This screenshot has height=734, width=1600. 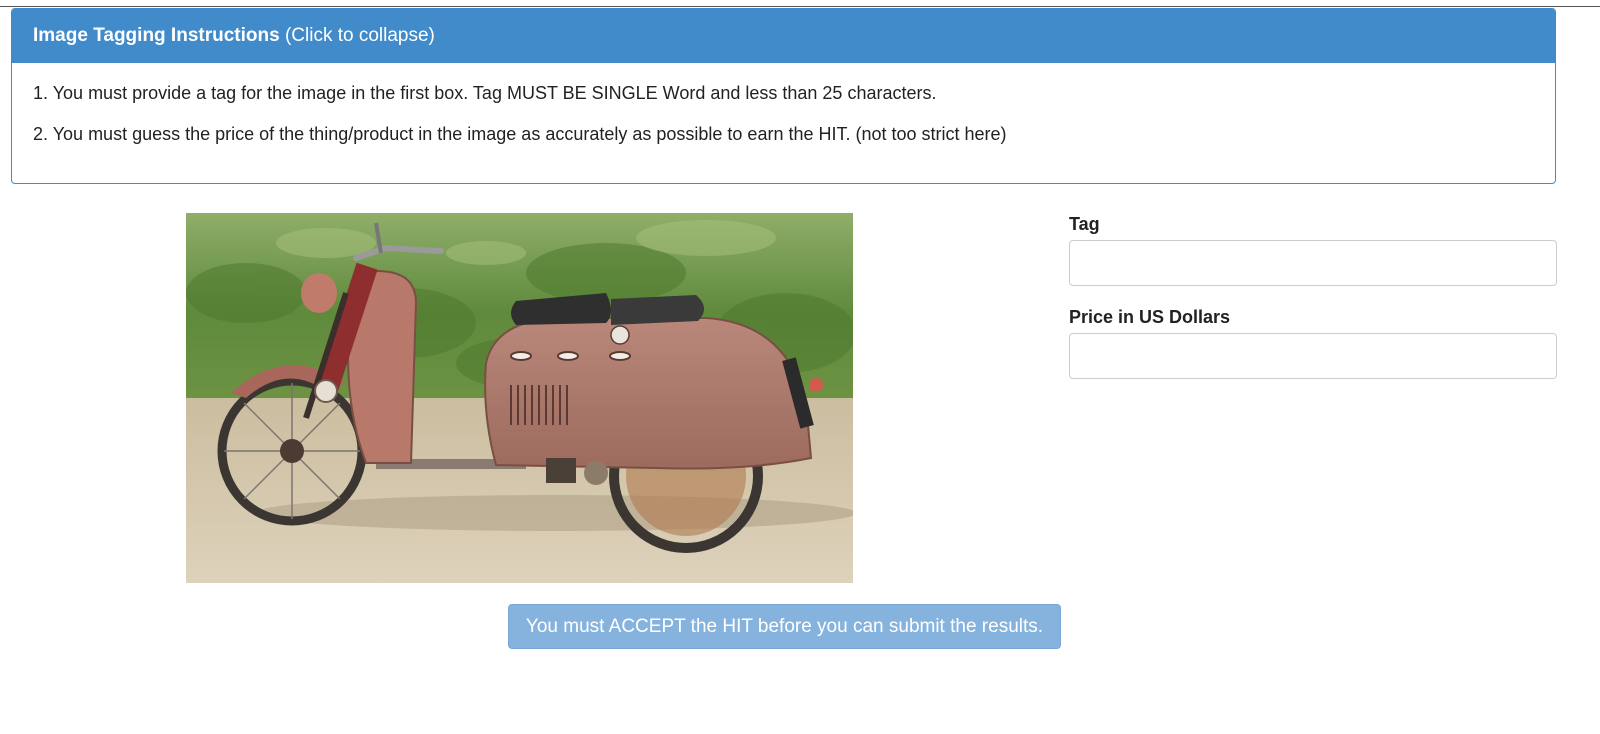 I want to click on price-input, so click(x=1313, y=356).